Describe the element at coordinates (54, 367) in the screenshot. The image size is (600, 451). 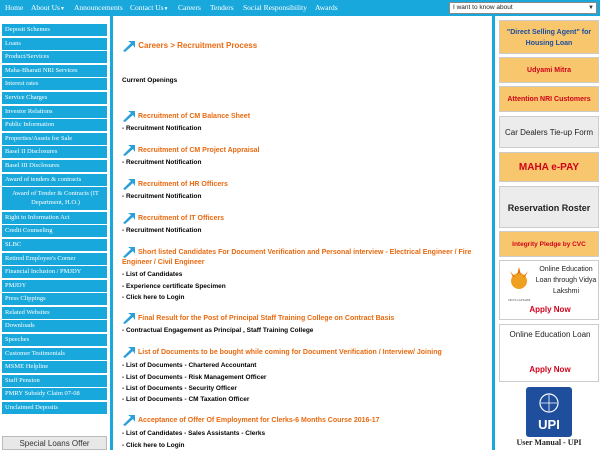
I see `sidebar-item: MSME Helpline` at that location.